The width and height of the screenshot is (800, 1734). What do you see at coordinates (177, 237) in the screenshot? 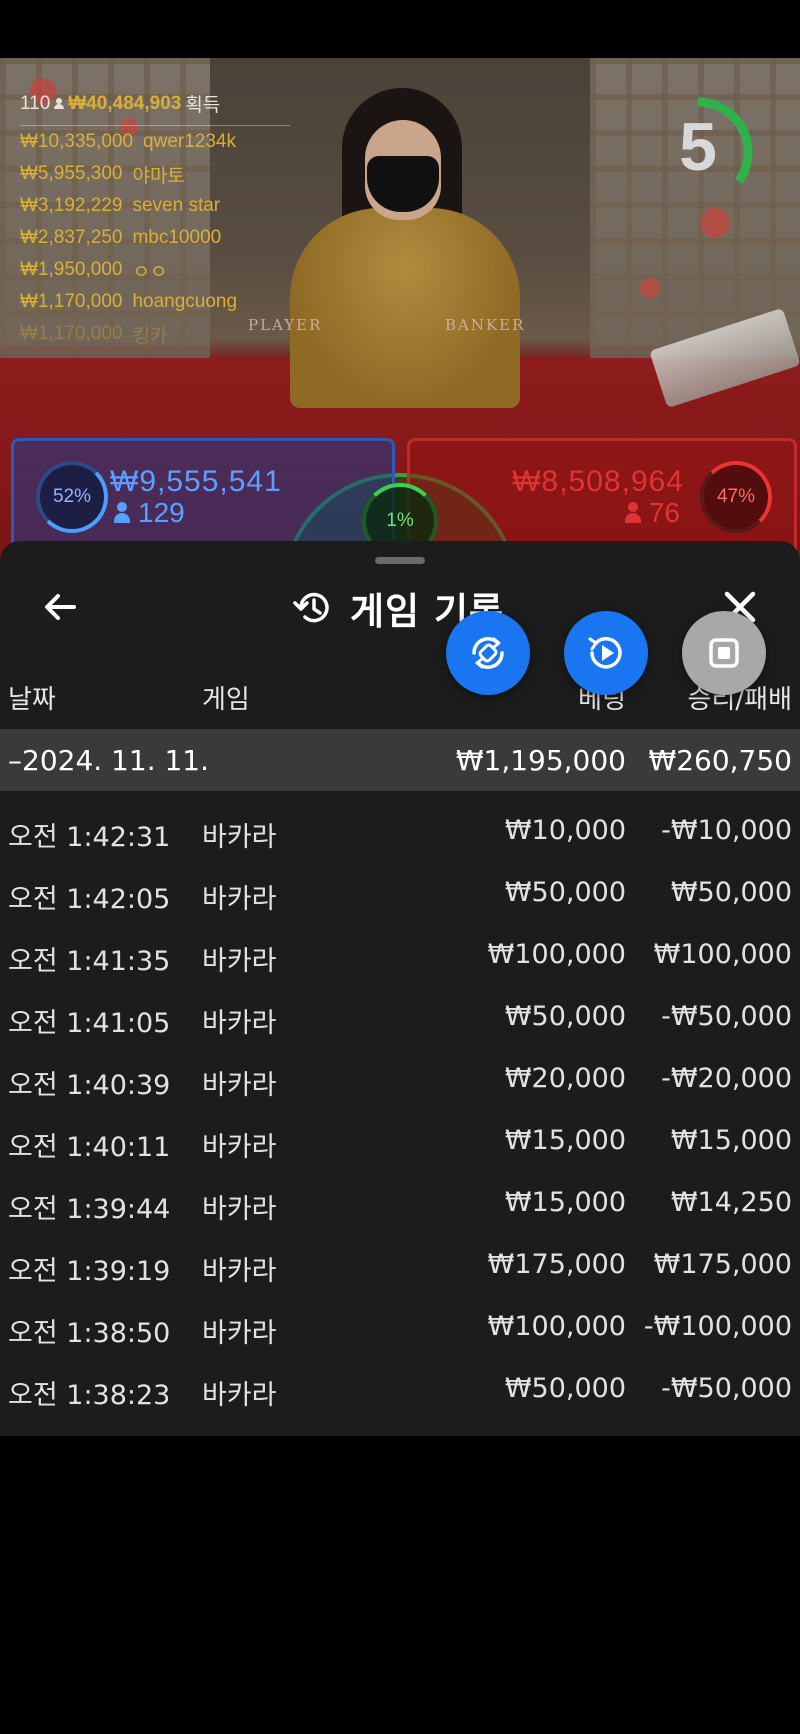
I see `leader-name: mbc10000` at bounding box center [177, 237].